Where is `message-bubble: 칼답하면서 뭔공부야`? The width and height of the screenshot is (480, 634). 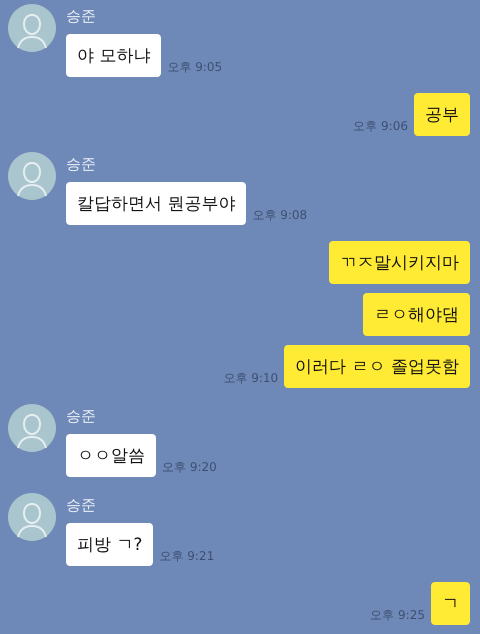
message-bubble: 칼답하면서 뭔공부야 is located at coordinates (156, 203).